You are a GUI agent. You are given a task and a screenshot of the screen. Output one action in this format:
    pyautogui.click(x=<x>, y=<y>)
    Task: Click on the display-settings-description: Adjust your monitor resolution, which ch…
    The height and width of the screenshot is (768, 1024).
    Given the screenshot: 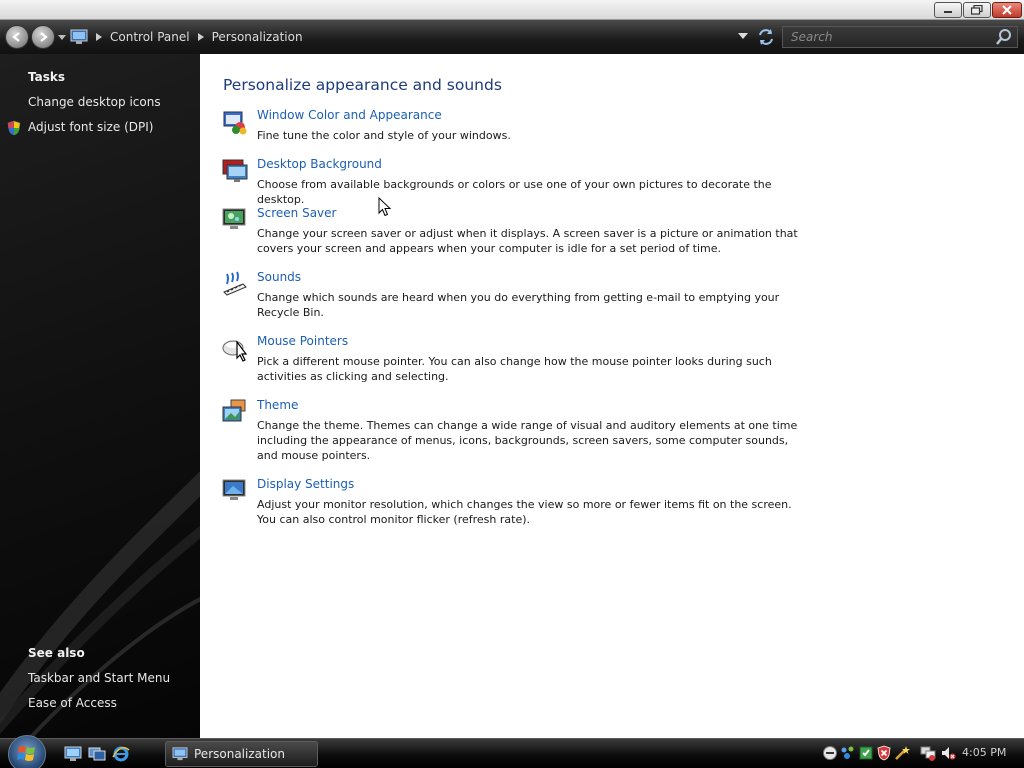 What is the action you would take?
    pyautogui.click(x=524, y=512)
    